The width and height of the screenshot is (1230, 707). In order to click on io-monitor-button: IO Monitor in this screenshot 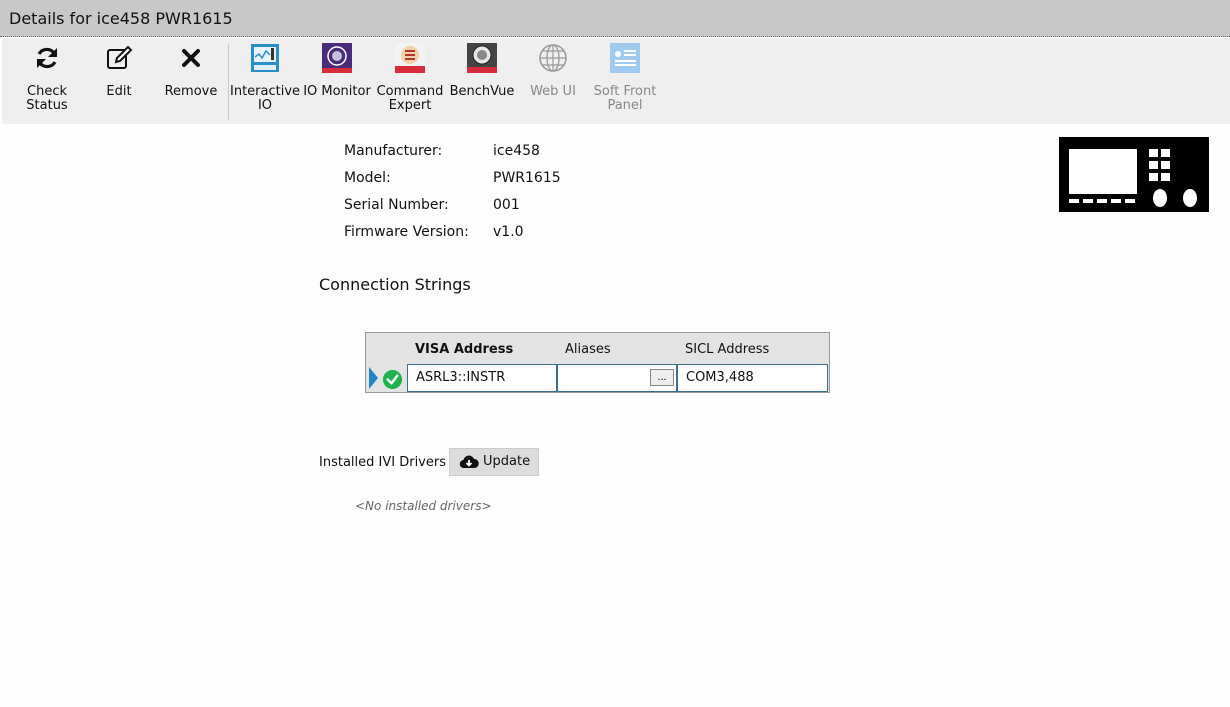, I will do `click(337, 81)`.